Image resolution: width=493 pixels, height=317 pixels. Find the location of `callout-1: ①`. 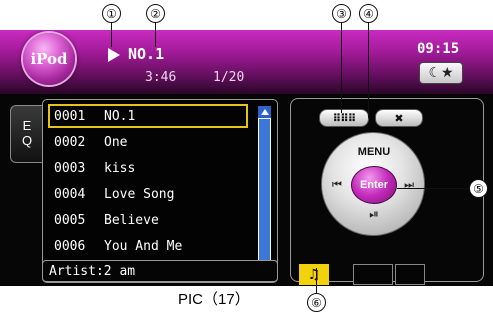

callout-1: ① is located at coordinates (111, 13).